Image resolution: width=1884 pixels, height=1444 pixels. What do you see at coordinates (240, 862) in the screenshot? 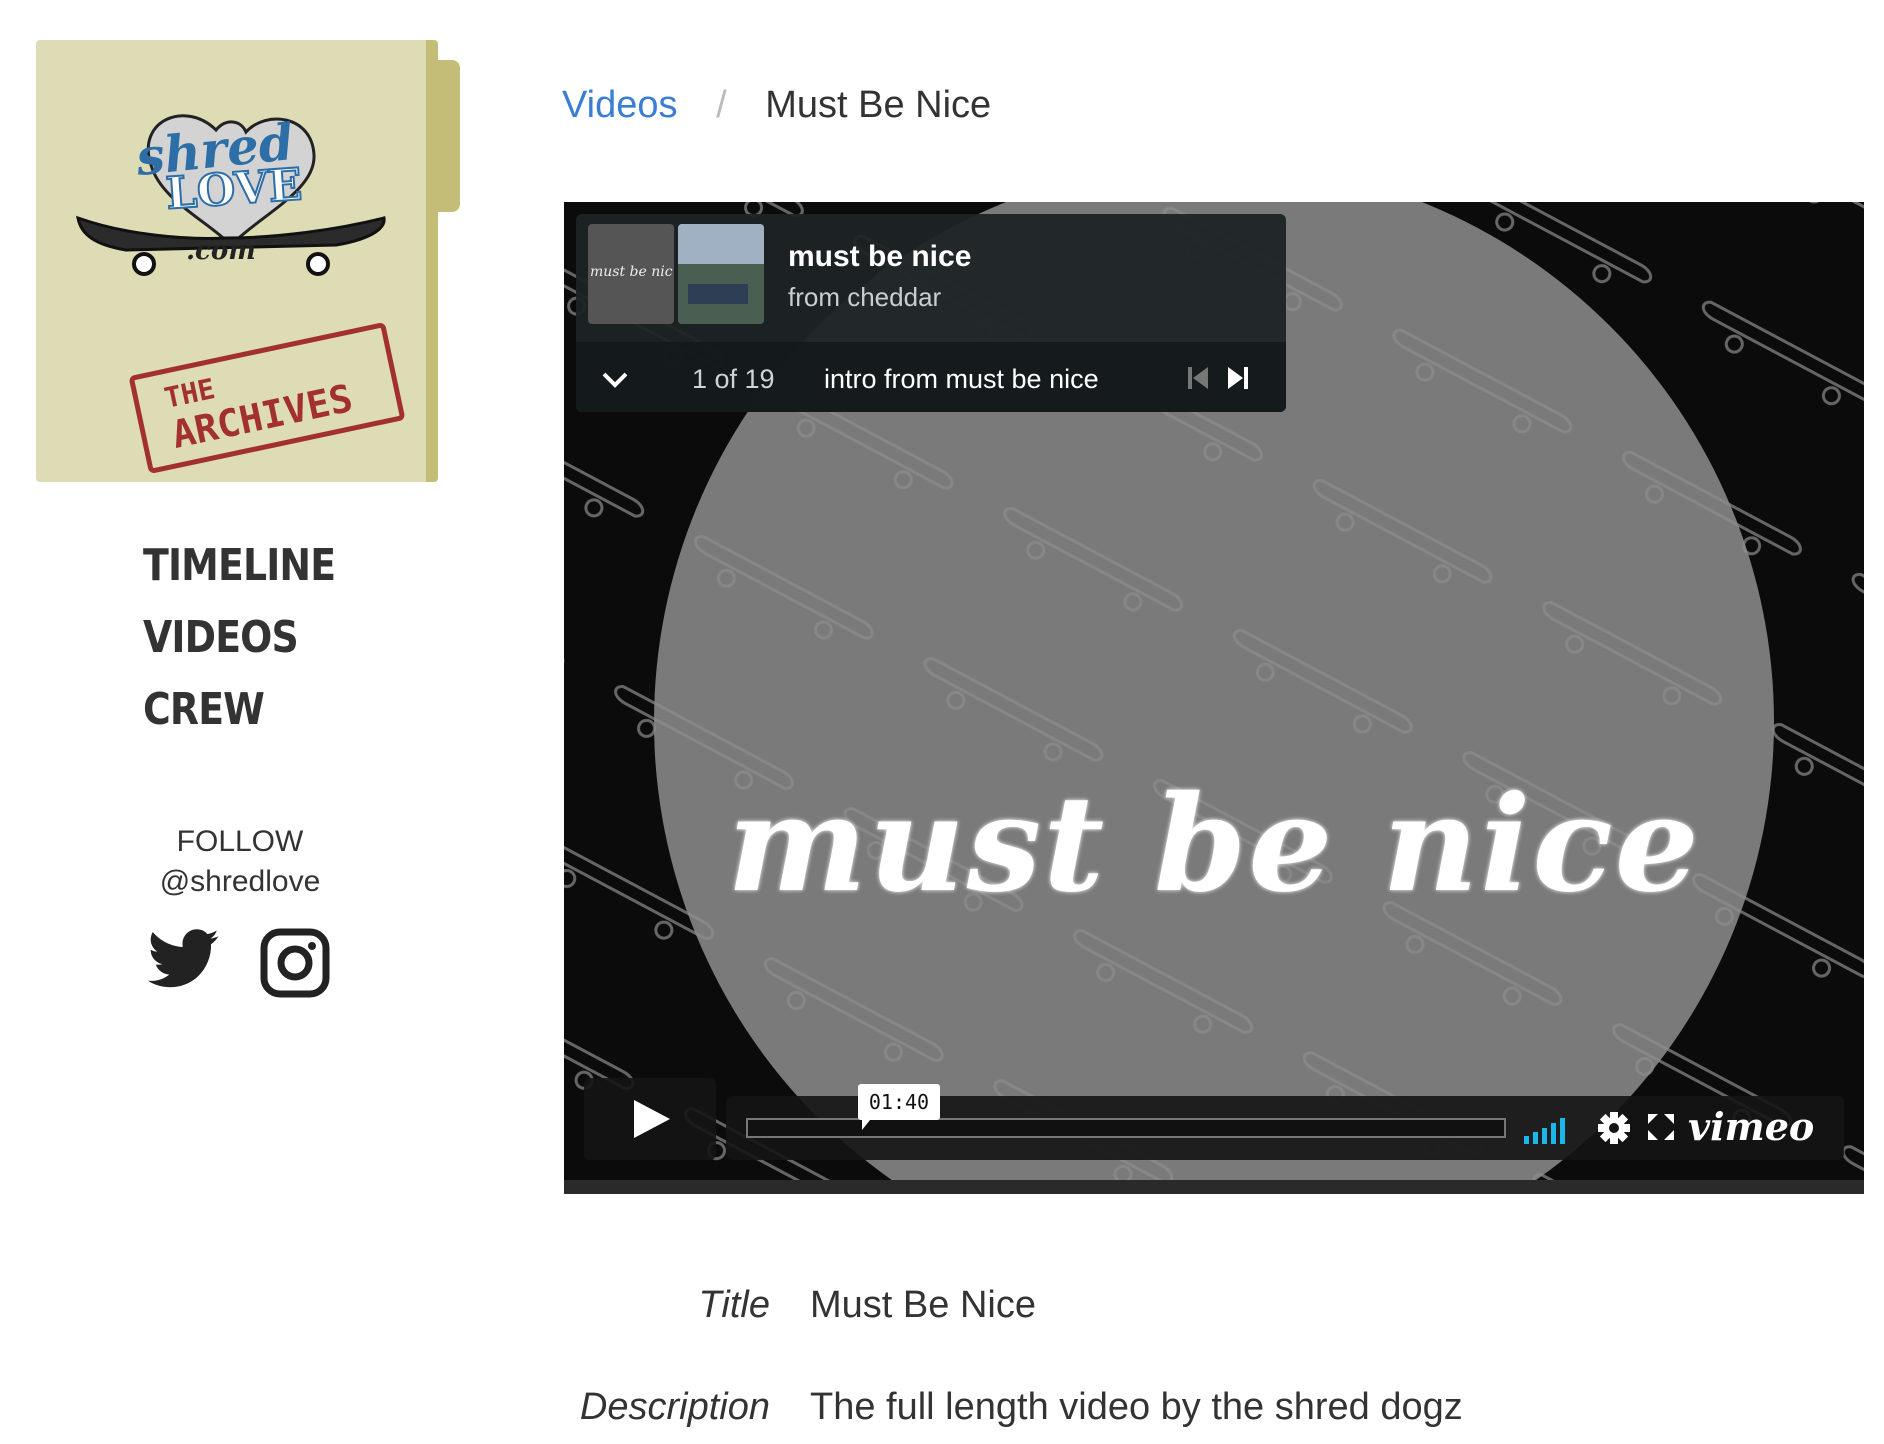
I see `follow-block: FOLLOW @shredlove` at bounding box center [240, 862].